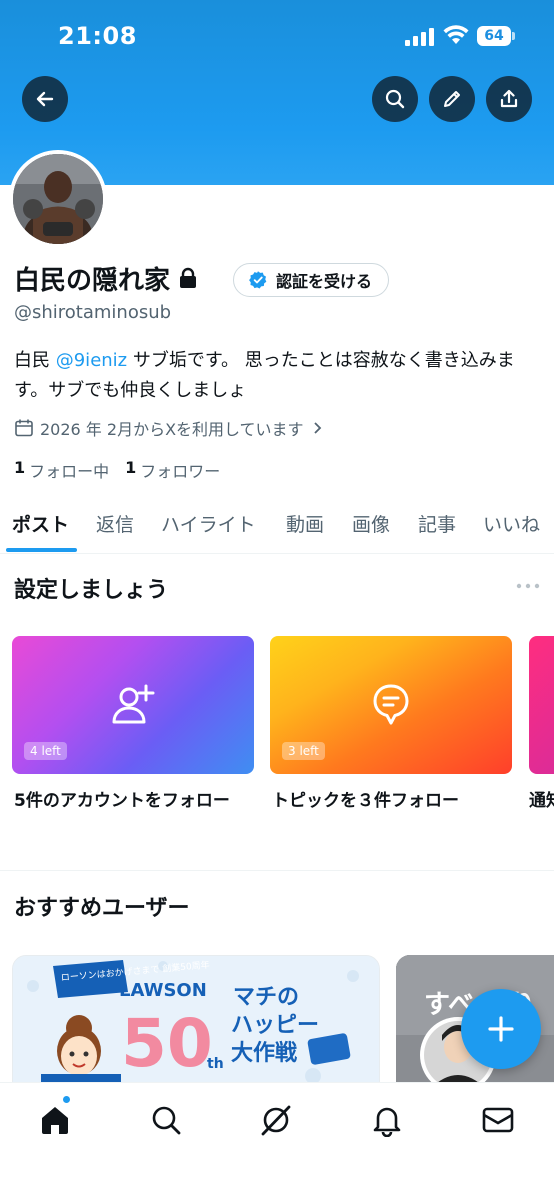 Image resolution: width=554 pixels, height=1200 pixels. I want to click on share-button, so click(509, 99).